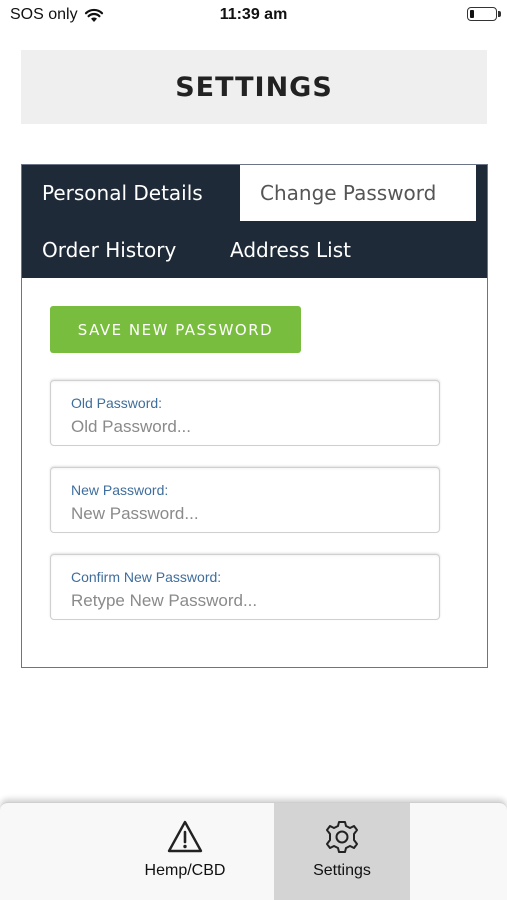  I want to click on nav-item-hemp-cbd: Hemp/CBD, so click(185, 851).